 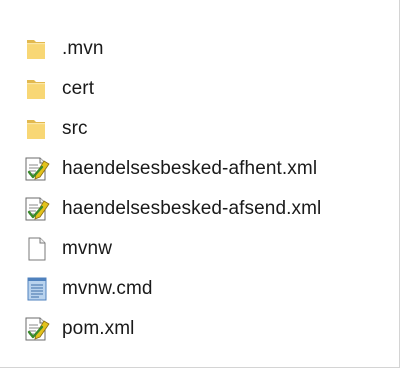 I want to click on file-name: mvnw, so click(x=87, y=248).